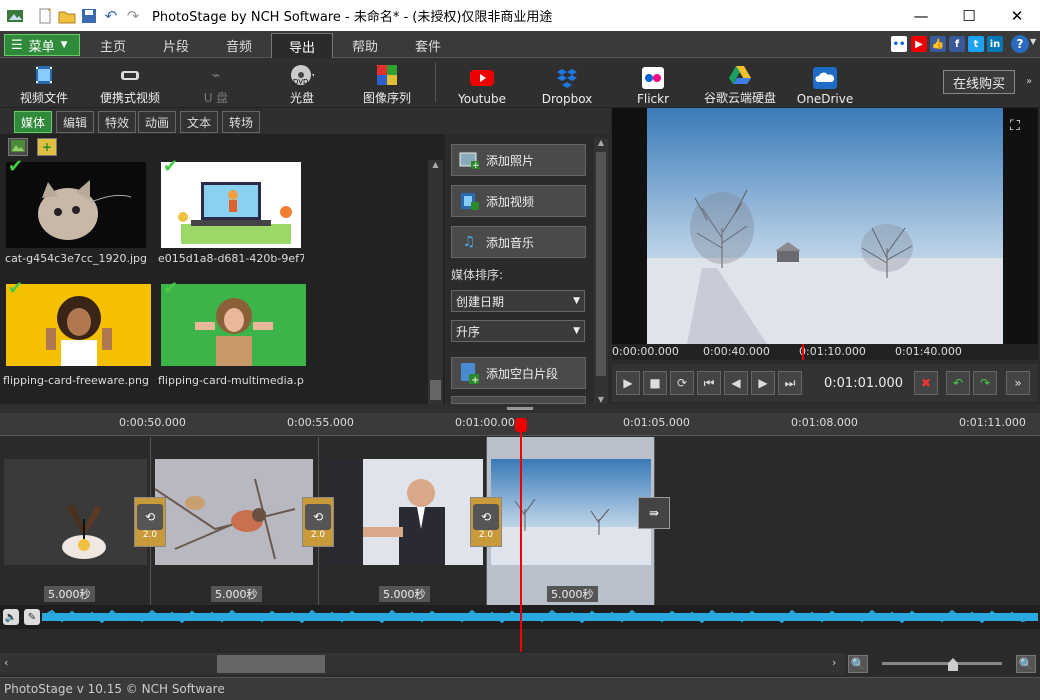  What do you see at coordinates (995, 44) in the screenshot?
I see `linkedin-icon: in` at bounding box center [995, 44].